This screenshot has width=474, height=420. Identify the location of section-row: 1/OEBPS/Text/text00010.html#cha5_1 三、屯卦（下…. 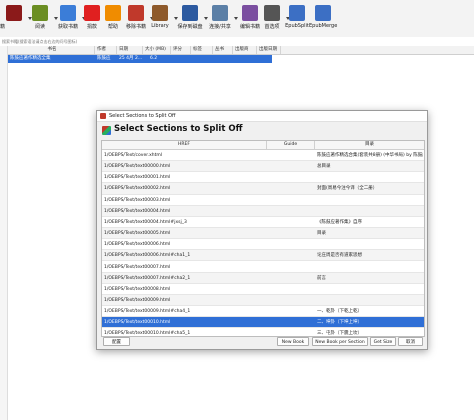
(263, 332).